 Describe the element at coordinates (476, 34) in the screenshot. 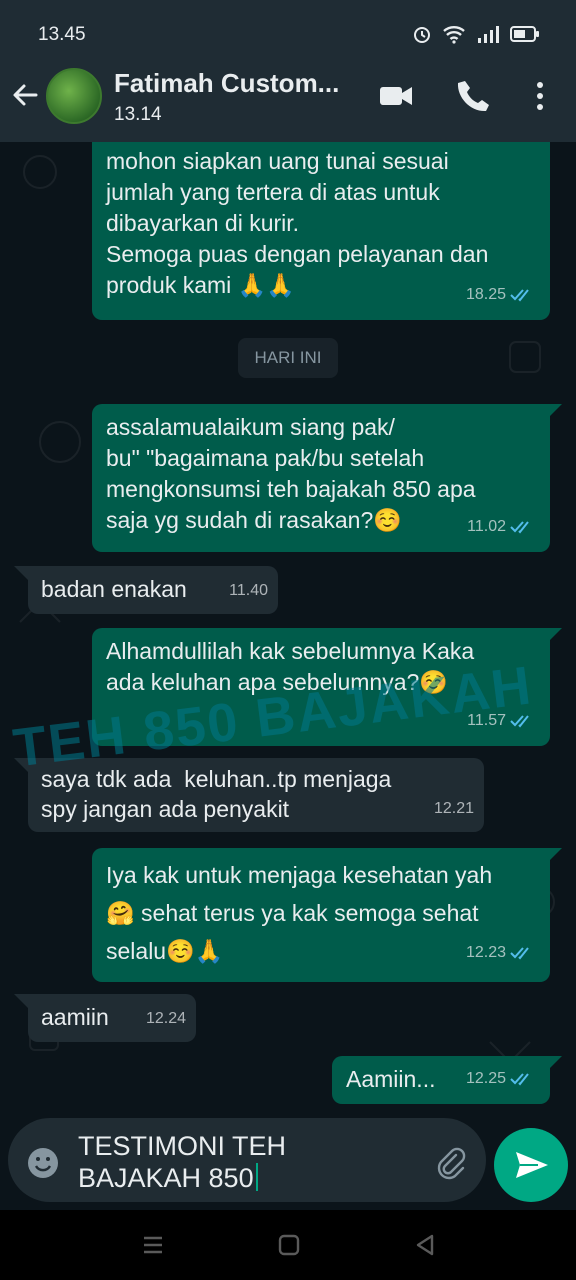

I see `status-icons` at that location.